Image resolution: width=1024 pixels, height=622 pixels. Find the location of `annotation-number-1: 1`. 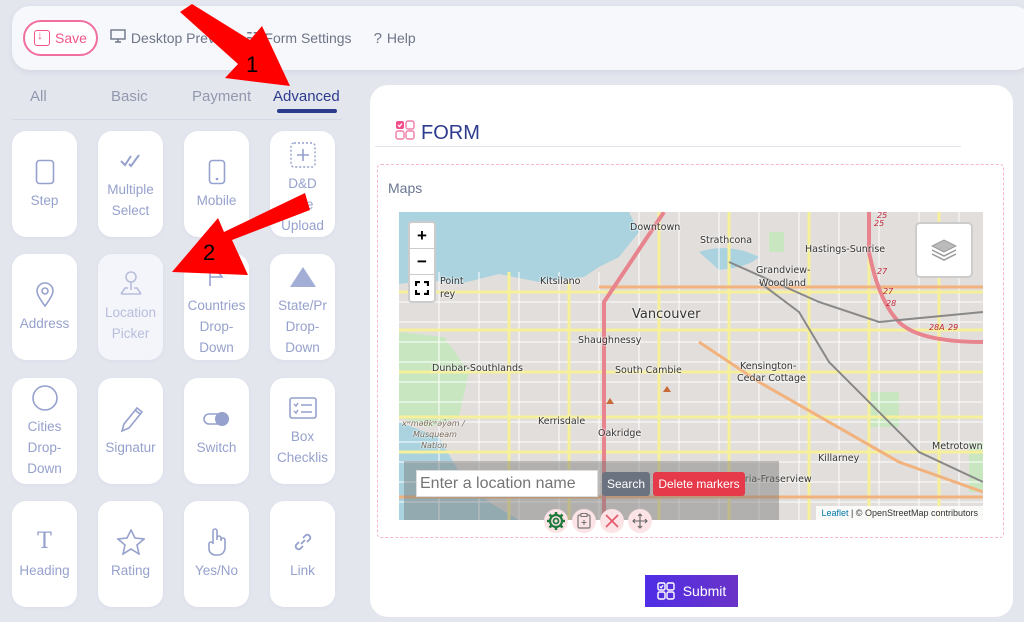

annotation-number-1: 1 is located at coordinates (252, 64).